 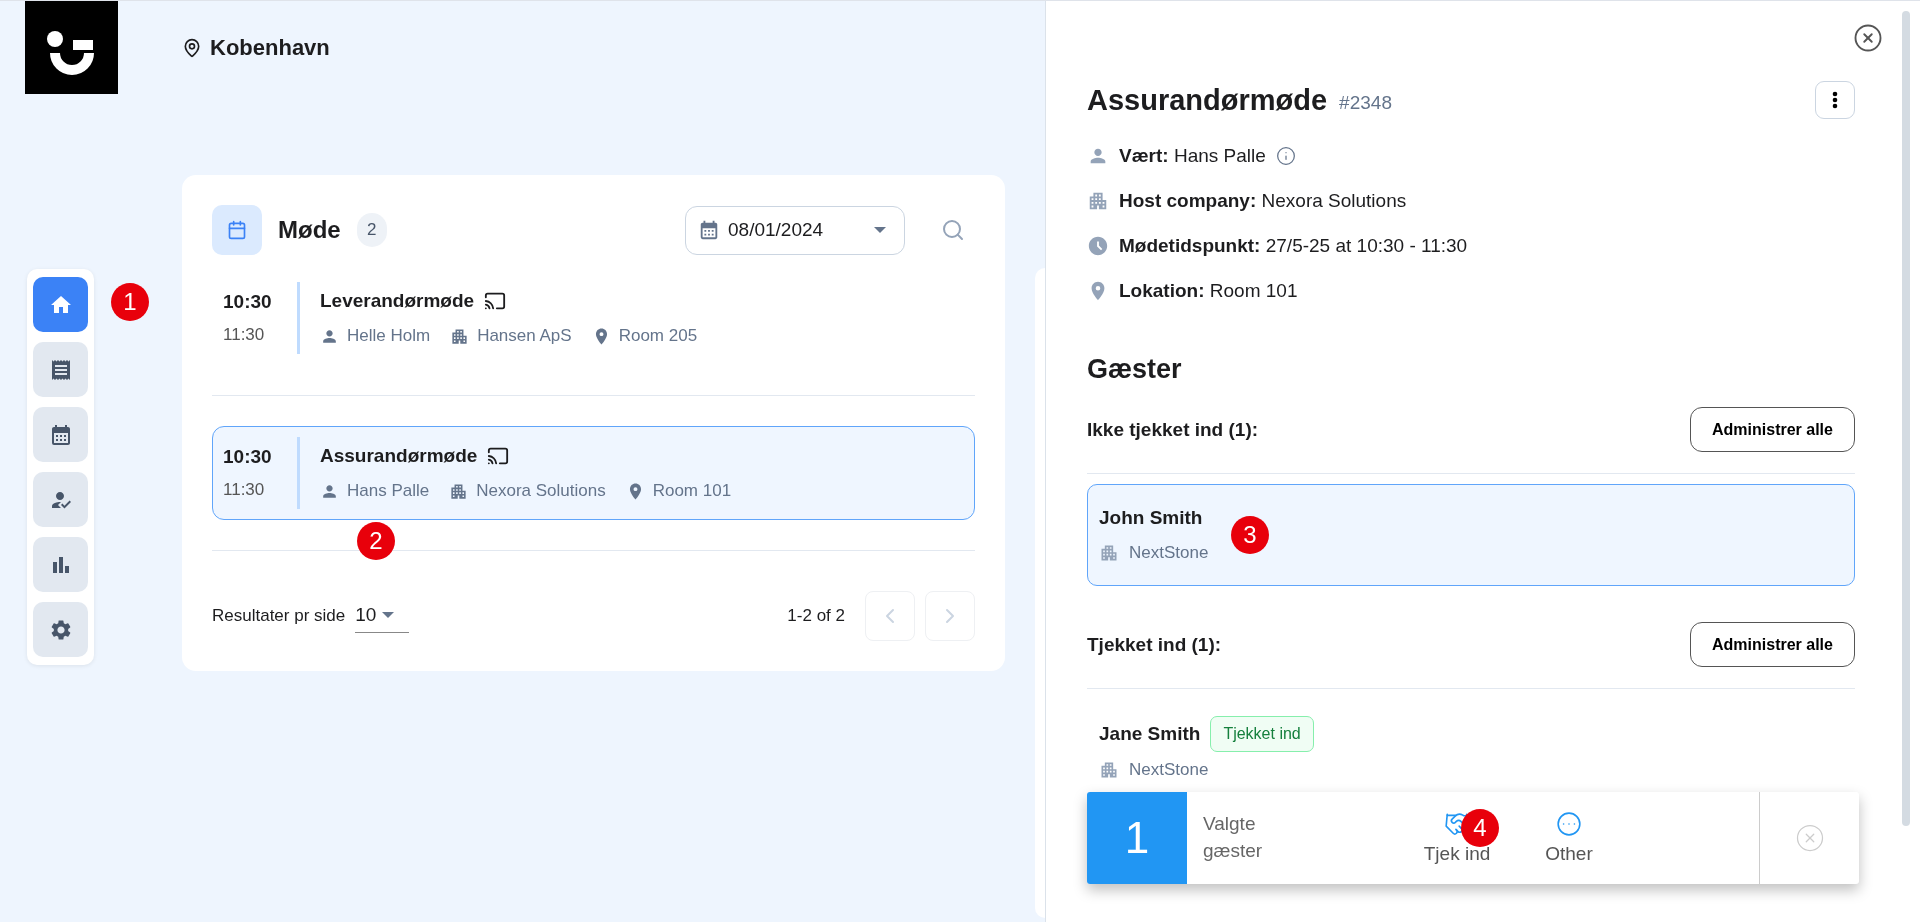 I want to click on selected-count: 1, so click(x=1137, y=838).